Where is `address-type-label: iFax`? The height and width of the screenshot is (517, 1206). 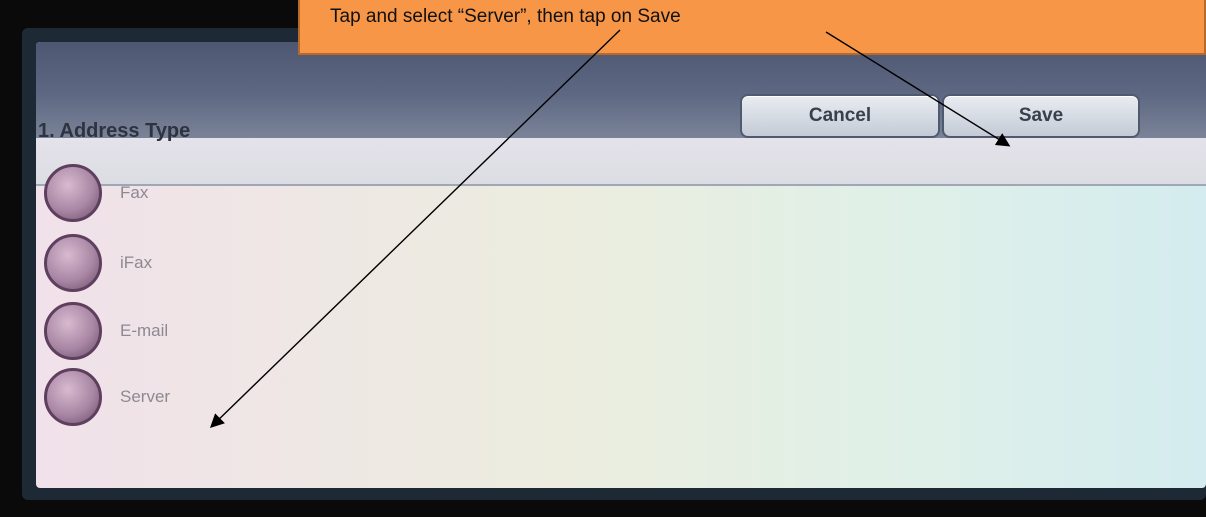
address-type-label: iFax is located at coordinates (136, 262).